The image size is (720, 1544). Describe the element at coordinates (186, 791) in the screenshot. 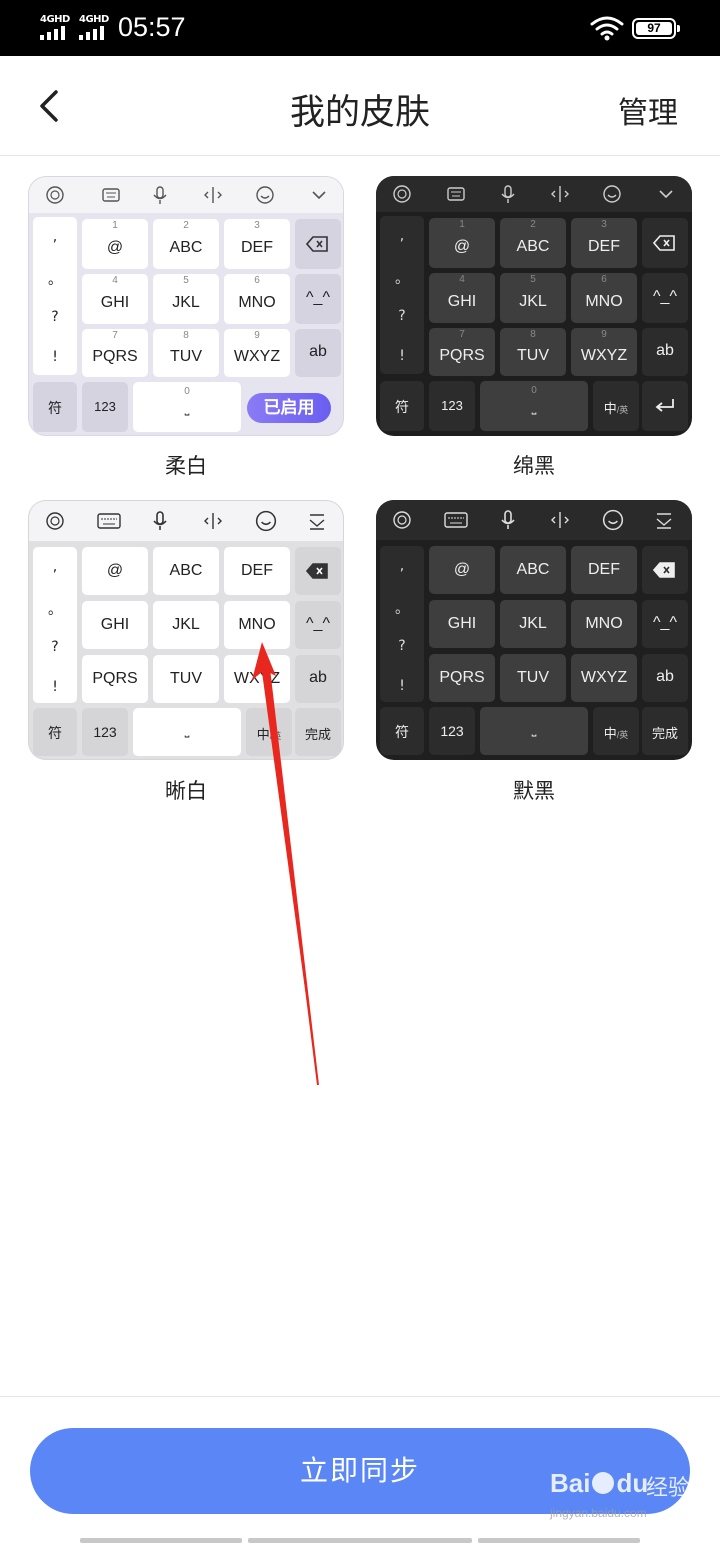

I see `skin-name-clear-white: 晰白` at that location.